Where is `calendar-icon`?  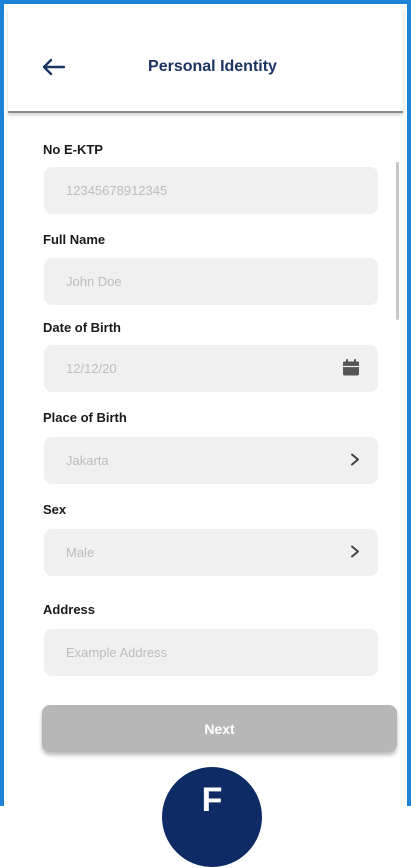
calendar-icon is located at coordinates (351, 368).